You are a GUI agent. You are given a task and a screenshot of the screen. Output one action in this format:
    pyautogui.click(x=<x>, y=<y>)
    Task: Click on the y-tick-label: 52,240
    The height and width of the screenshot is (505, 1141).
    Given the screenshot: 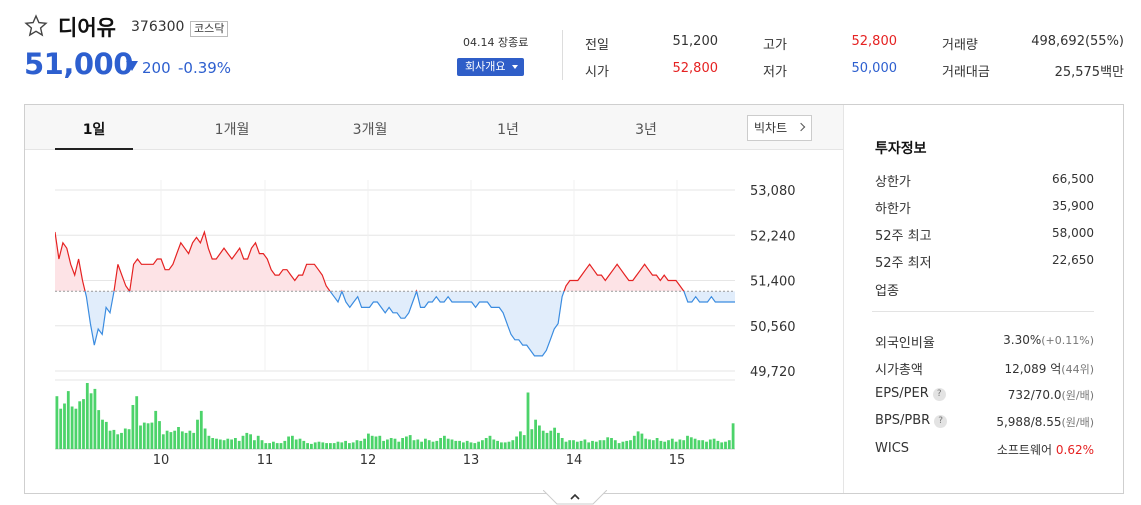 What is the action you would take?
    pyautogui.click(x=773, y=236)
    